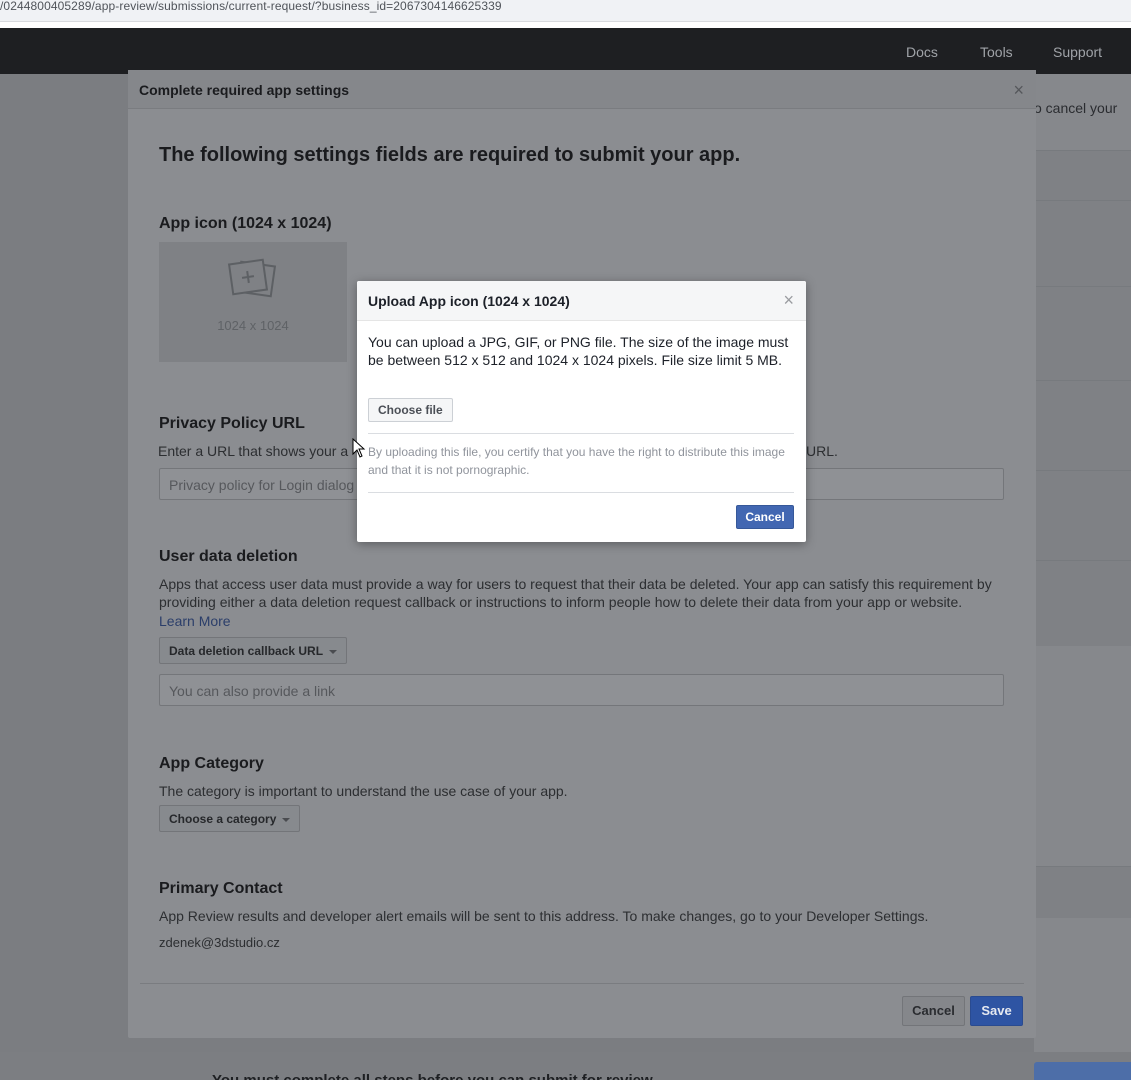 The height and width of the screenshot is (1080, 1131). Describe the element at coordinates (565, 51) in the screenshot. I see `top-nav: Docs Tools Support` at that location.